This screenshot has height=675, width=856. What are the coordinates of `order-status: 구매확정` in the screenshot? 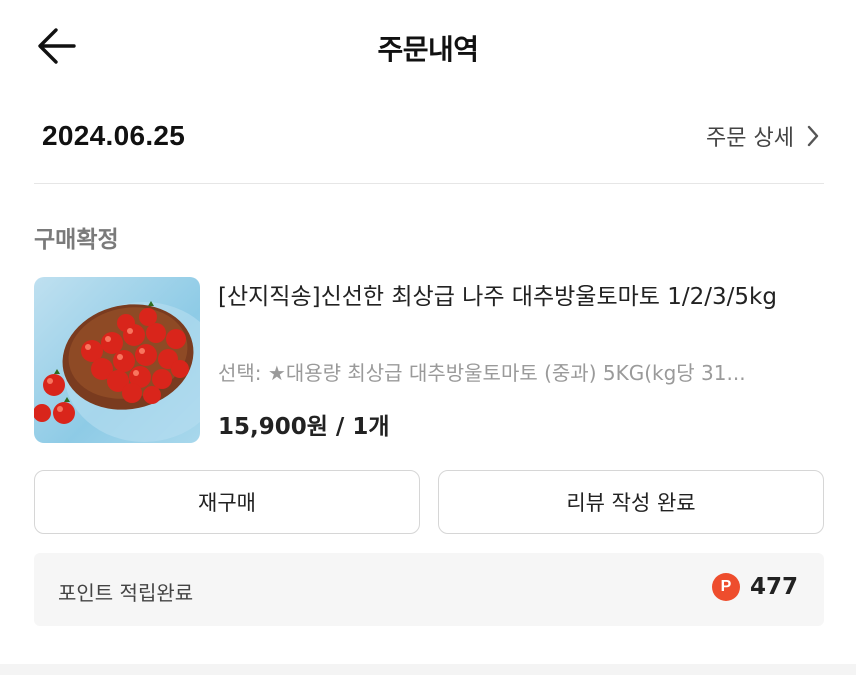 It's located at (76, 240).